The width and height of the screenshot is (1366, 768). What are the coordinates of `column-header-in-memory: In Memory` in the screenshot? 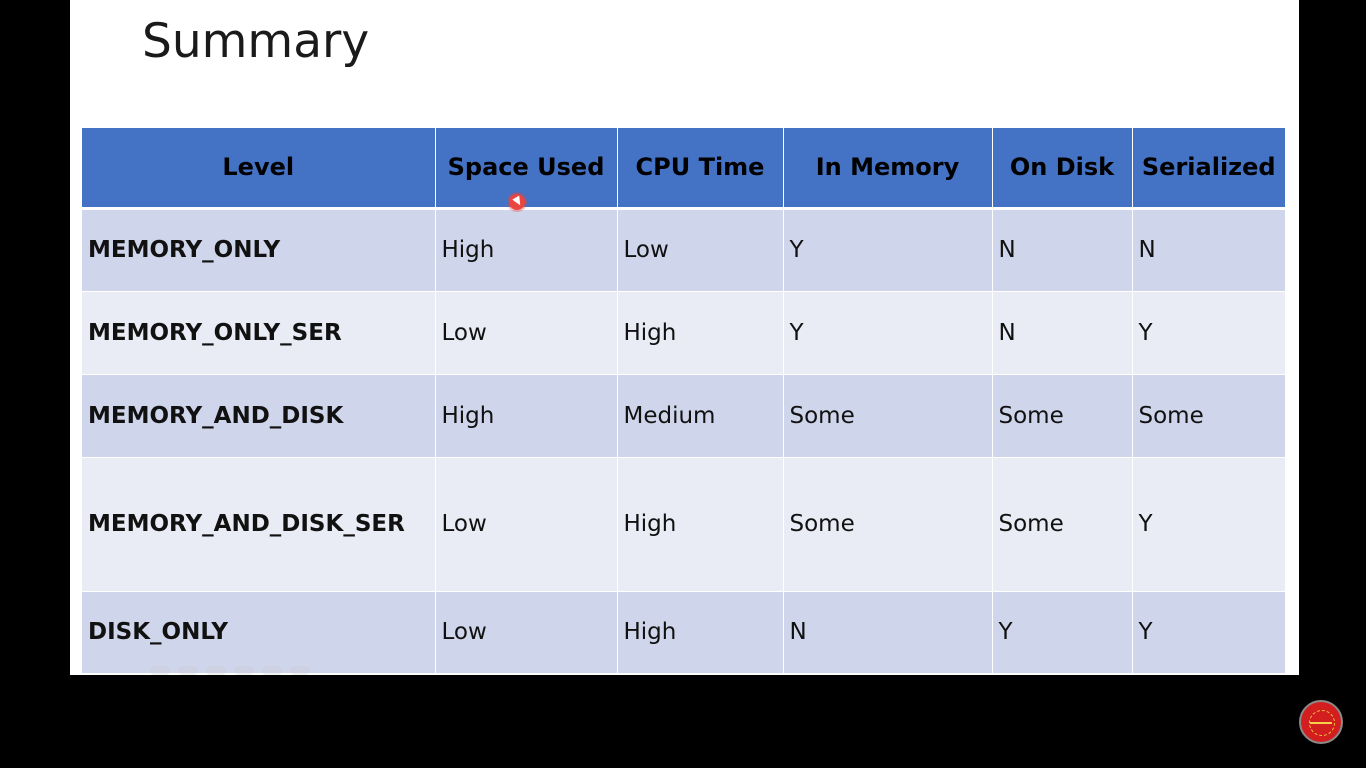 It's located at (888, 169).